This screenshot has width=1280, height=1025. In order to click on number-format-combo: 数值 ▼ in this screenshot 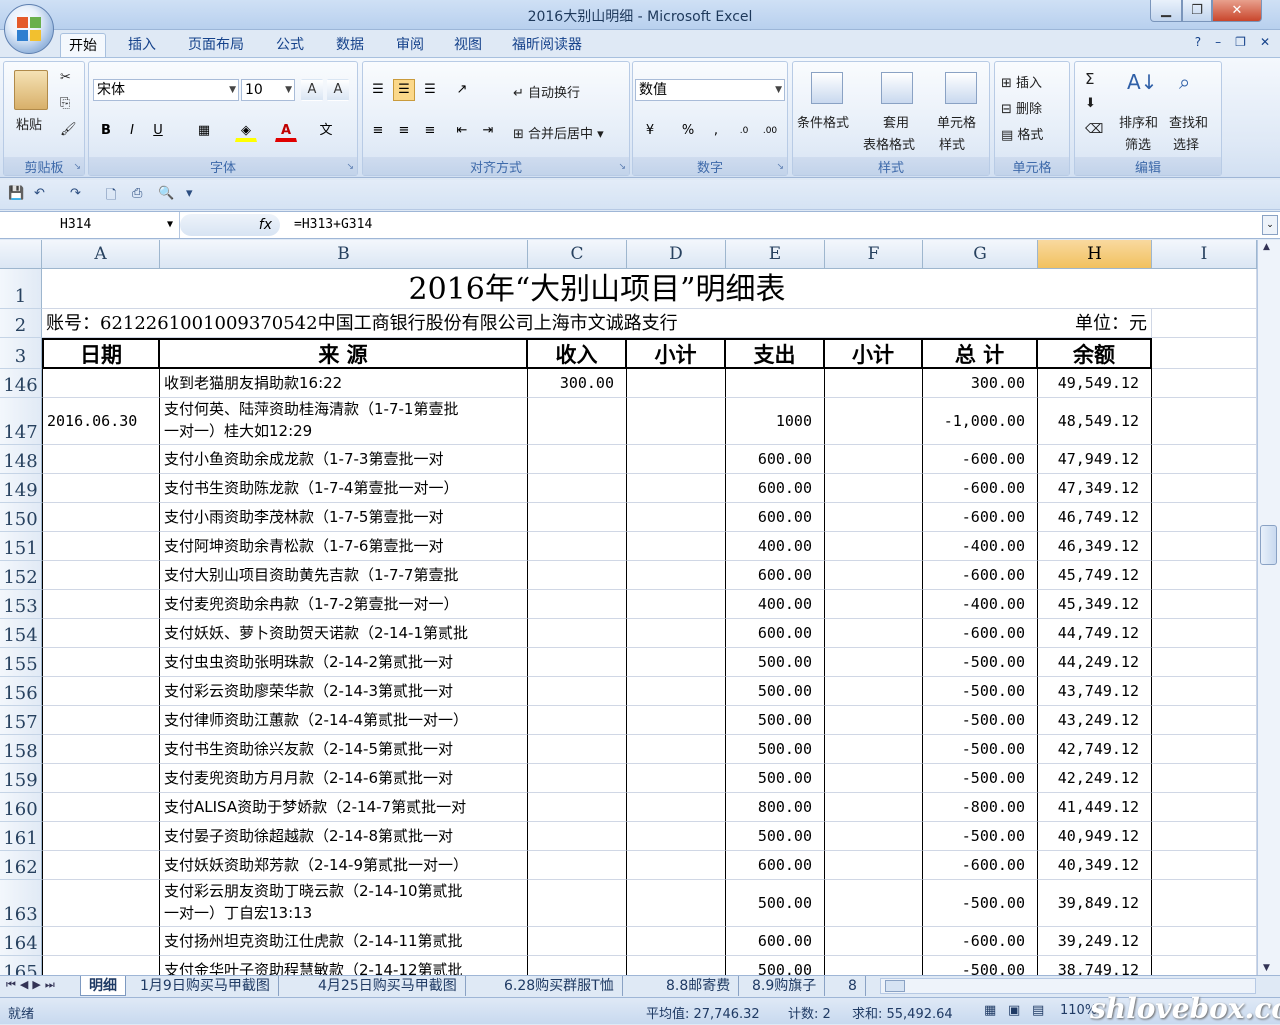, I will do `click(710, 90)`.